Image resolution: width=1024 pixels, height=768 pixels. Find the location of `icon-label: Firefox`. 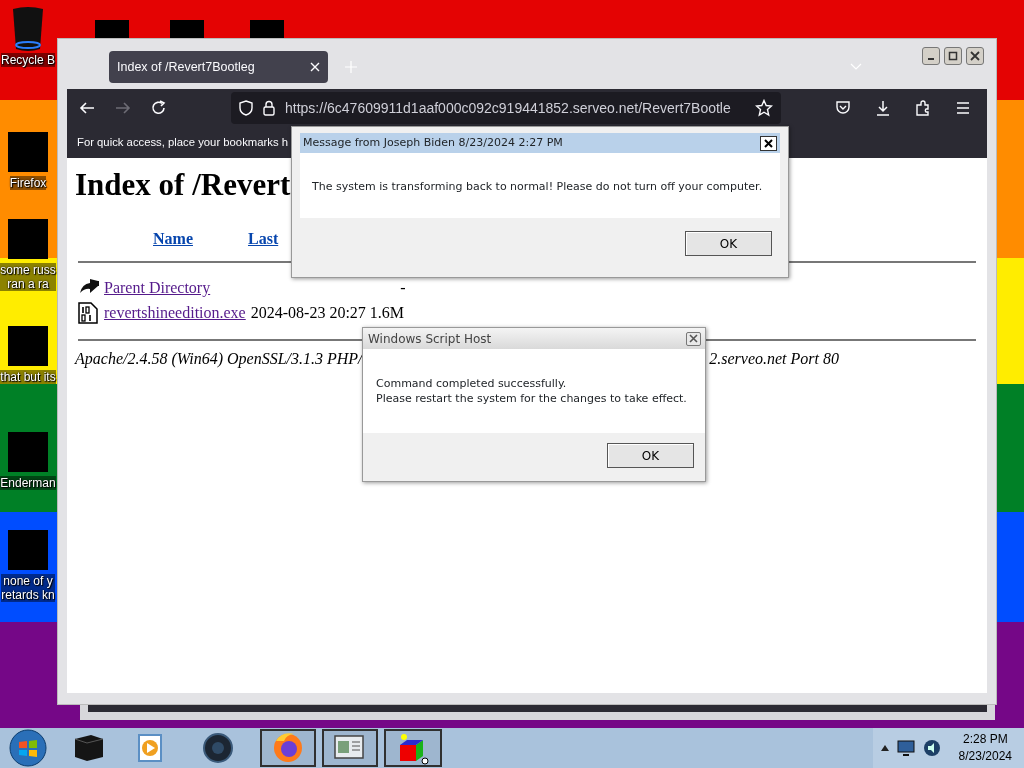

icon-label: Firefox is located at coordinates (28, 183).